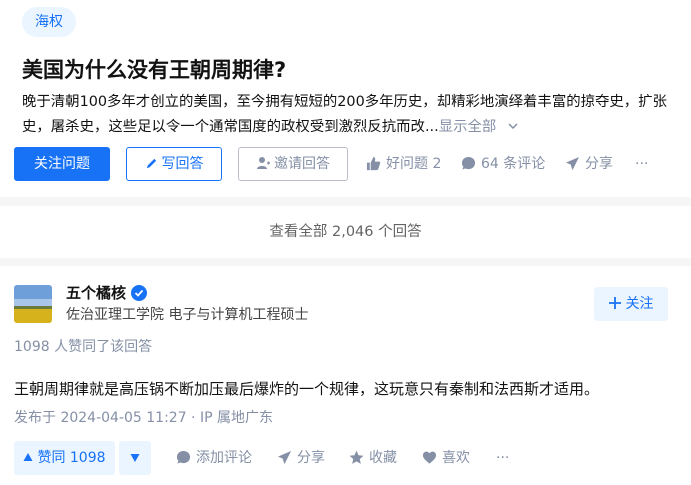 The height and width of the screenshot is (485, 691). What do you see at coordinates (139, 293) in the screenshot?
I see `verified-badge-icon` at bounding box center [139, 293].